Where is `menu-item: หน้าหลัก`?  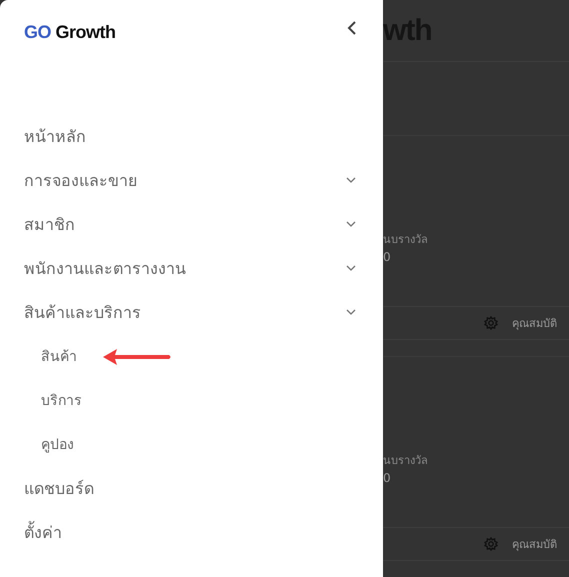 menu-item: หน้าหลัก is located at coordinates (191, 136).